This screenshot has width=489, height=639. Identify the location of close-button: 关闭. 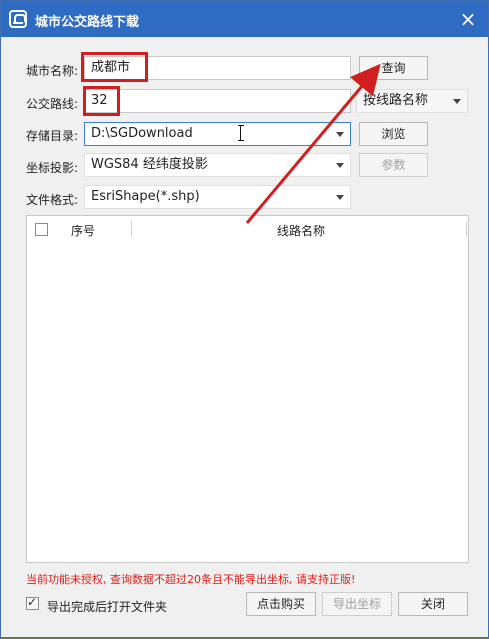
(433, 604).